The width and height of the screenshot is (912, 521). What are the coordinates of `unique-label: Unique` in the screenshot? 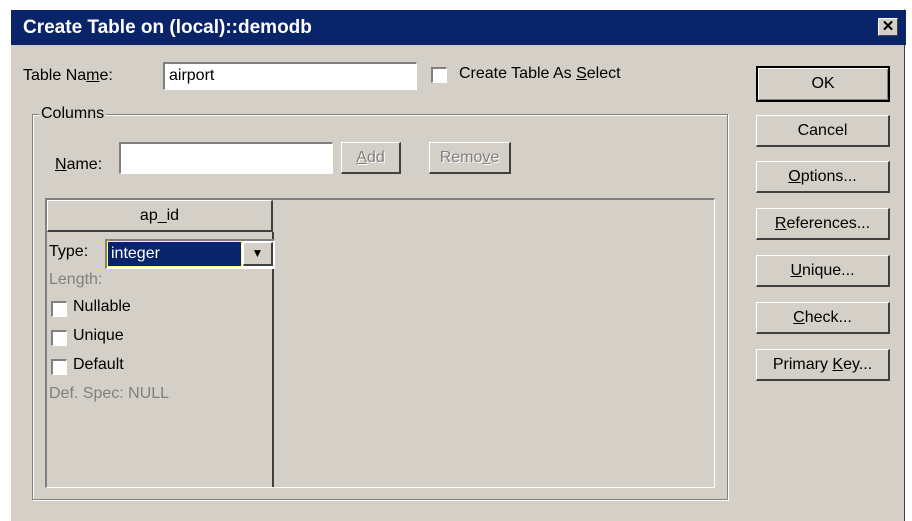 It's located at (98, 336).